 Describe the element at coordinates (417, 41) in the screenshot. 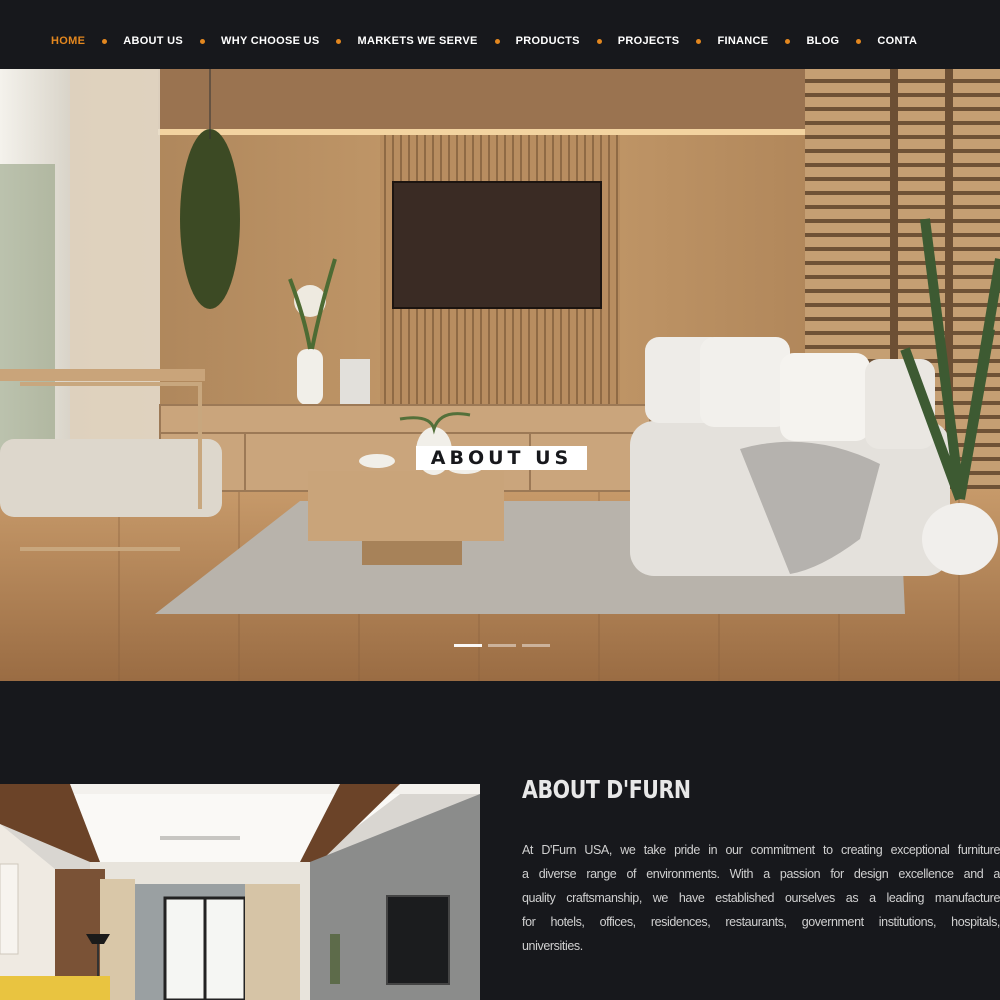

I see `nav-markets-we-serve: MARKETS WE SERVE` at that location.